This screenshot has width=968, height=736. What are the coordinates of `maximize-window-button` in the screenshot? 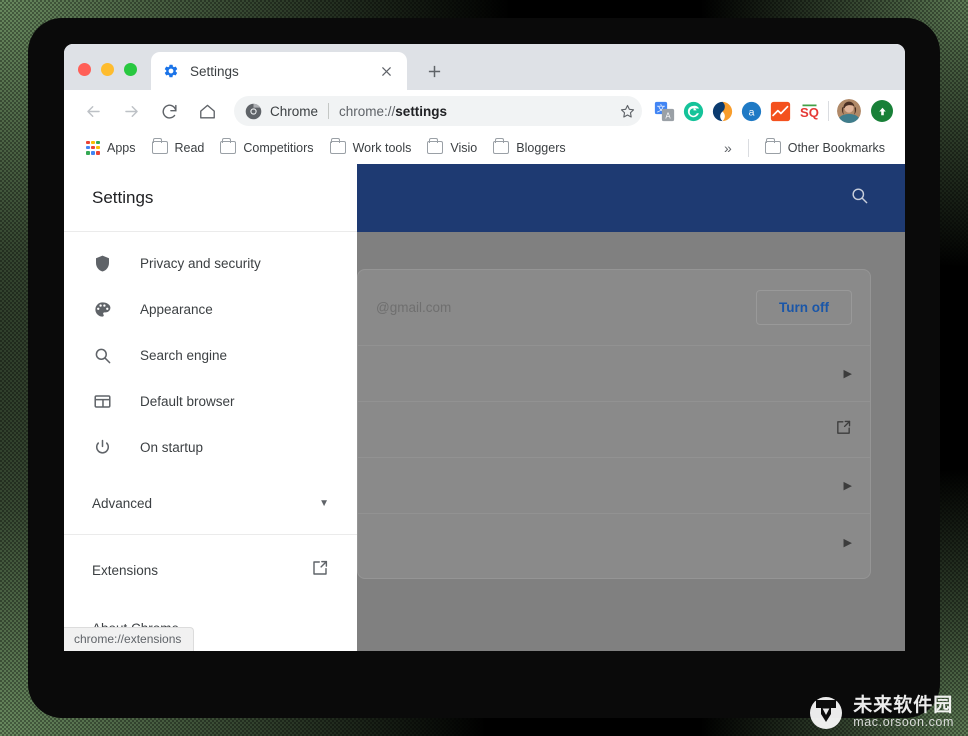 It's located at (130, 69).